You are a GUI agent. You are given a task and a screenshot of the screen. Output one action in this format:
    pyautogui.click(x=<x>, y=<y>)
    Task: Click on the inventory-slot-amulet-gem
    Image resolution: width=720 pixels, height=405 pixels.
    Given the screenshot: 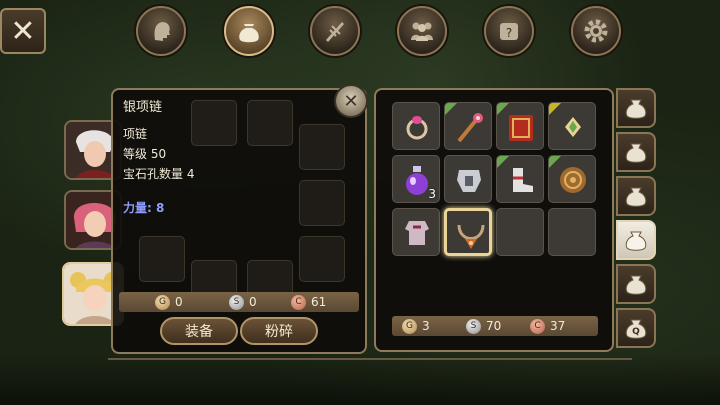 What is the action you would take?
    pyautogui.click(x=572, y=126)
    